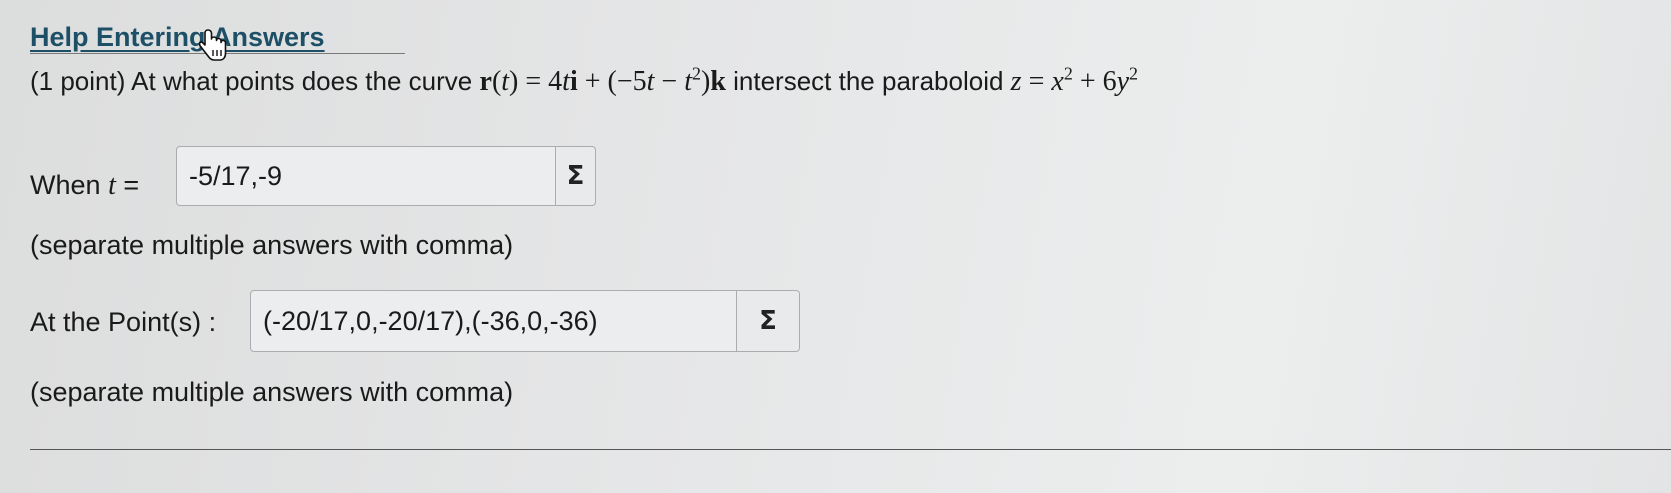 Image resolution: width=1671 pixels, height=493 pixels. I want to click on question-middle: intersect the paraboloid, so click(868, 81).